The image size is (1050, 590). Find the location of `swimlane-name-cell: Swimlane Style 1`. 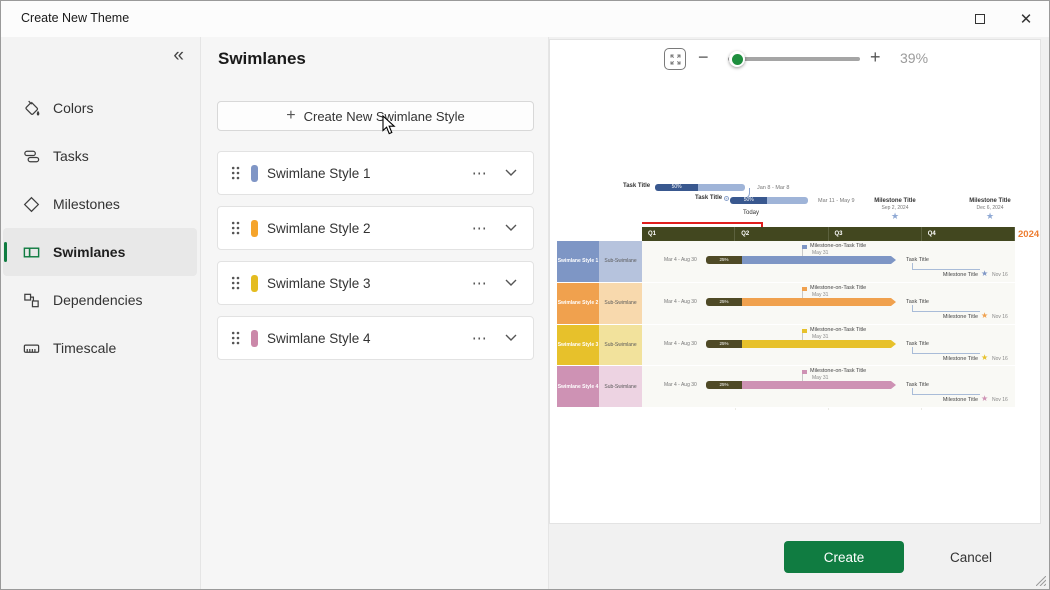

swimlane-name-cell: Swimlane Style 1 is located at coordinates (578, 261).